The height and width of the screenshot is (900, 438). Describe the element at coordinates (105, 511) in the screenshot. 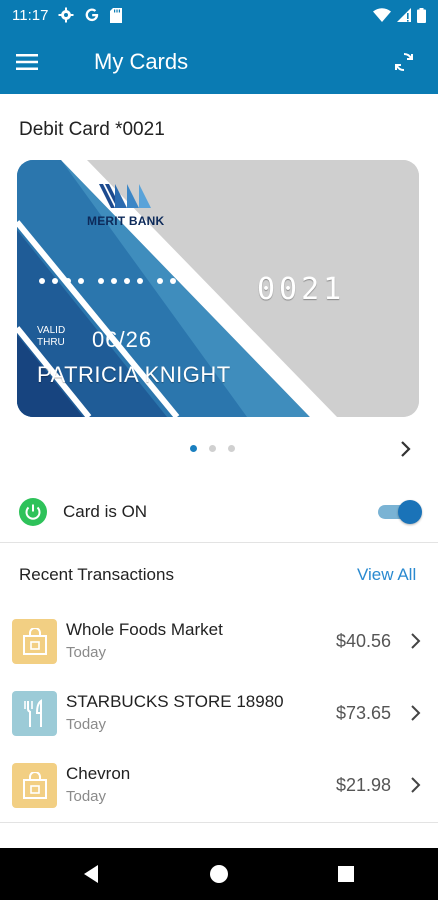

I see `card-status-label: Card is ON` at that location.